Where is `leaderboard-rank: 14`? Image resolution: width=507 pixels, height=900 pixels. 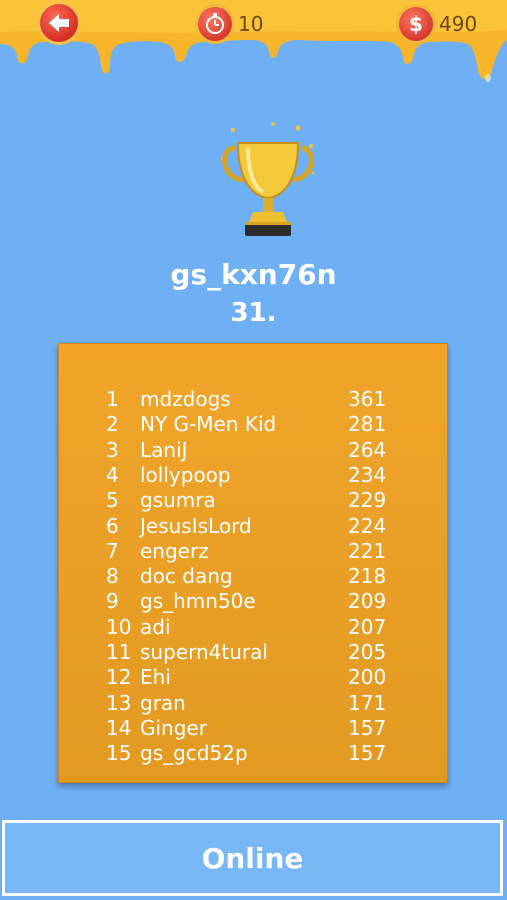
leaderboard-rank: 14 is located at coordinates (119, 727).